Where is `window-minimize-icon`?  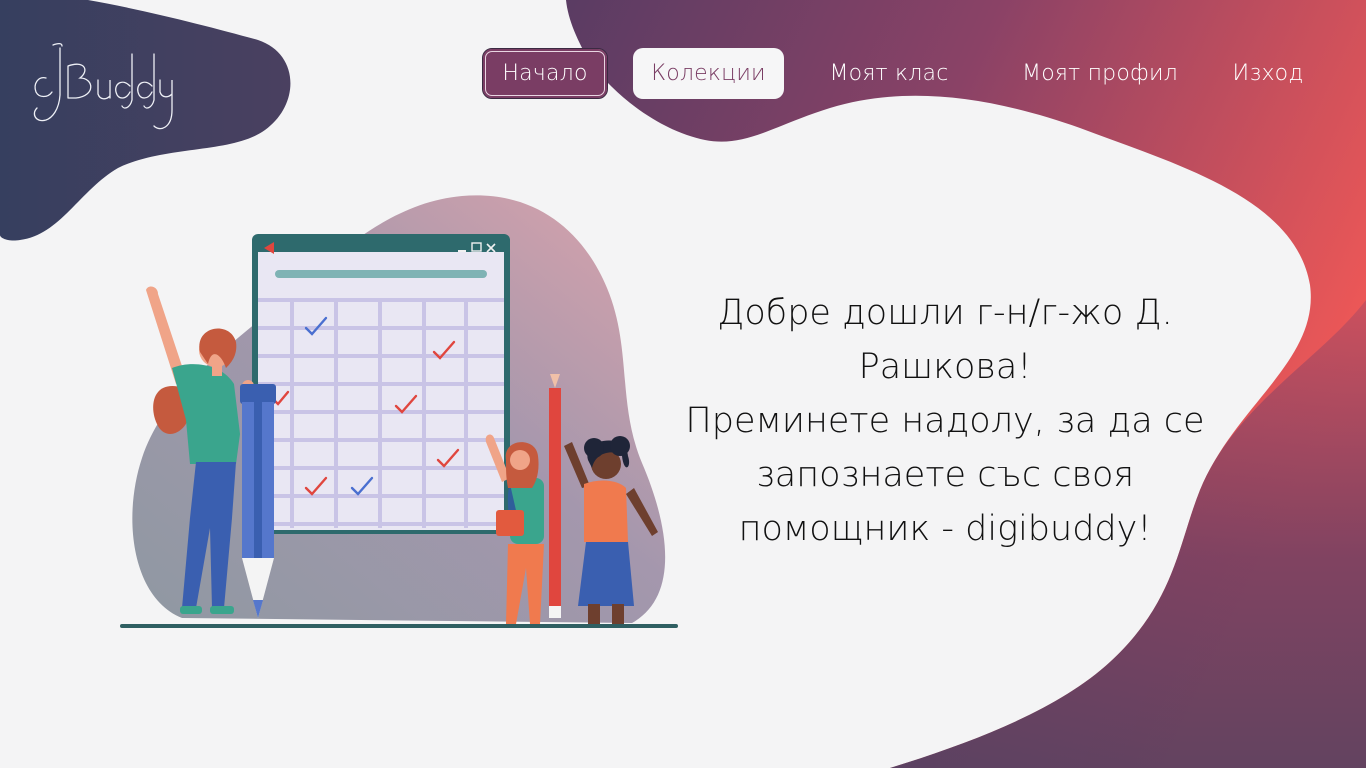
window-minimize-icon is located at coordinates (462, 251).